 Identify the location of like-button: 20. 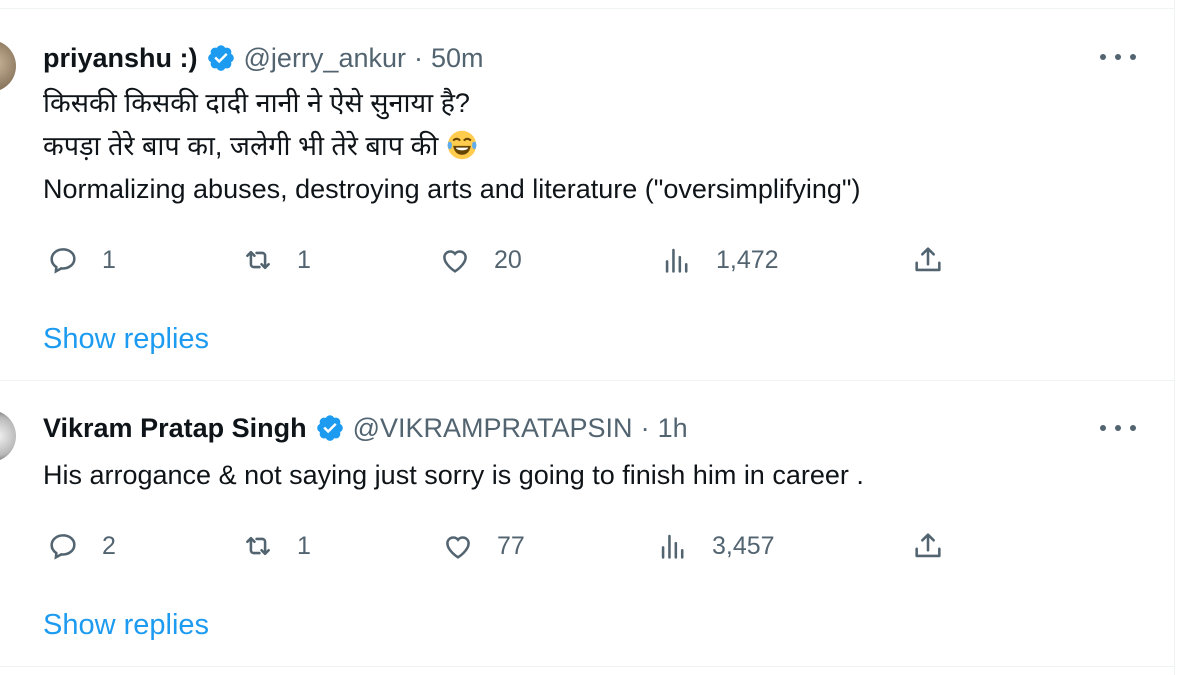
(480, 260).